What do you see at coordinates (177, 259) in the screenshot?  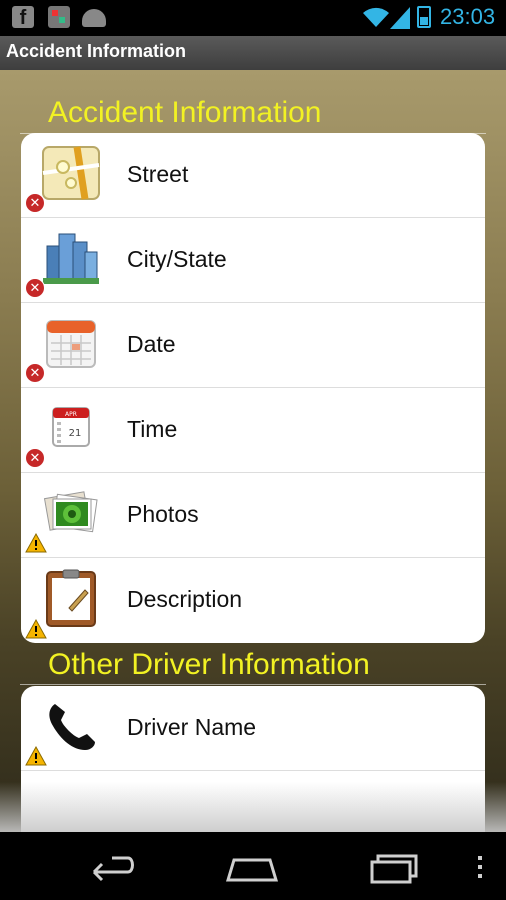 I see `item-label: City/State` at bounding box center [177, 259].